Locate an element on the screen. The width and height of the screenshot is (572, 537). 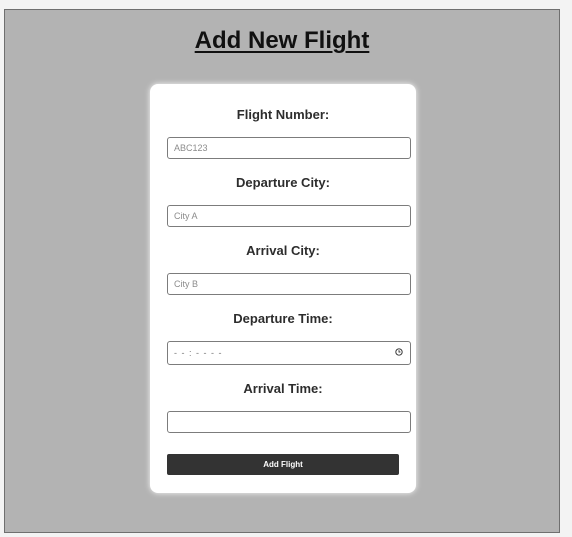
departure-time-label: Departure Time: is located at coordinates (283, 318).